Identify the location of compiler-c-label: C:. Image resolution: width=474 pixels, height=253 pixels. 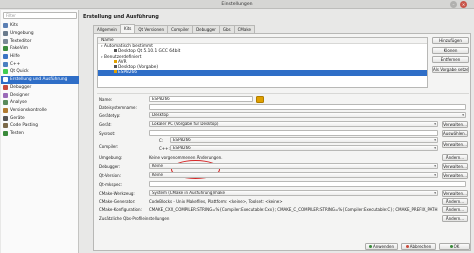
(161, 140).